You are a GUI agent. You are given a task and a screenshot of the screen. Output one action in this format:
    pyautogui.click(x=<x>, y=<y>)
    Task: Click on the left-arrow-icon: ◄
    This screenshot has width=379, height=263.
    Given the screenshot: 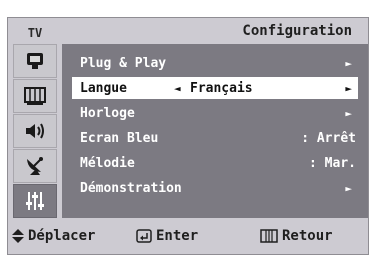 What is the action you would take?
    pyautogui.click(x=177, y=88)
    